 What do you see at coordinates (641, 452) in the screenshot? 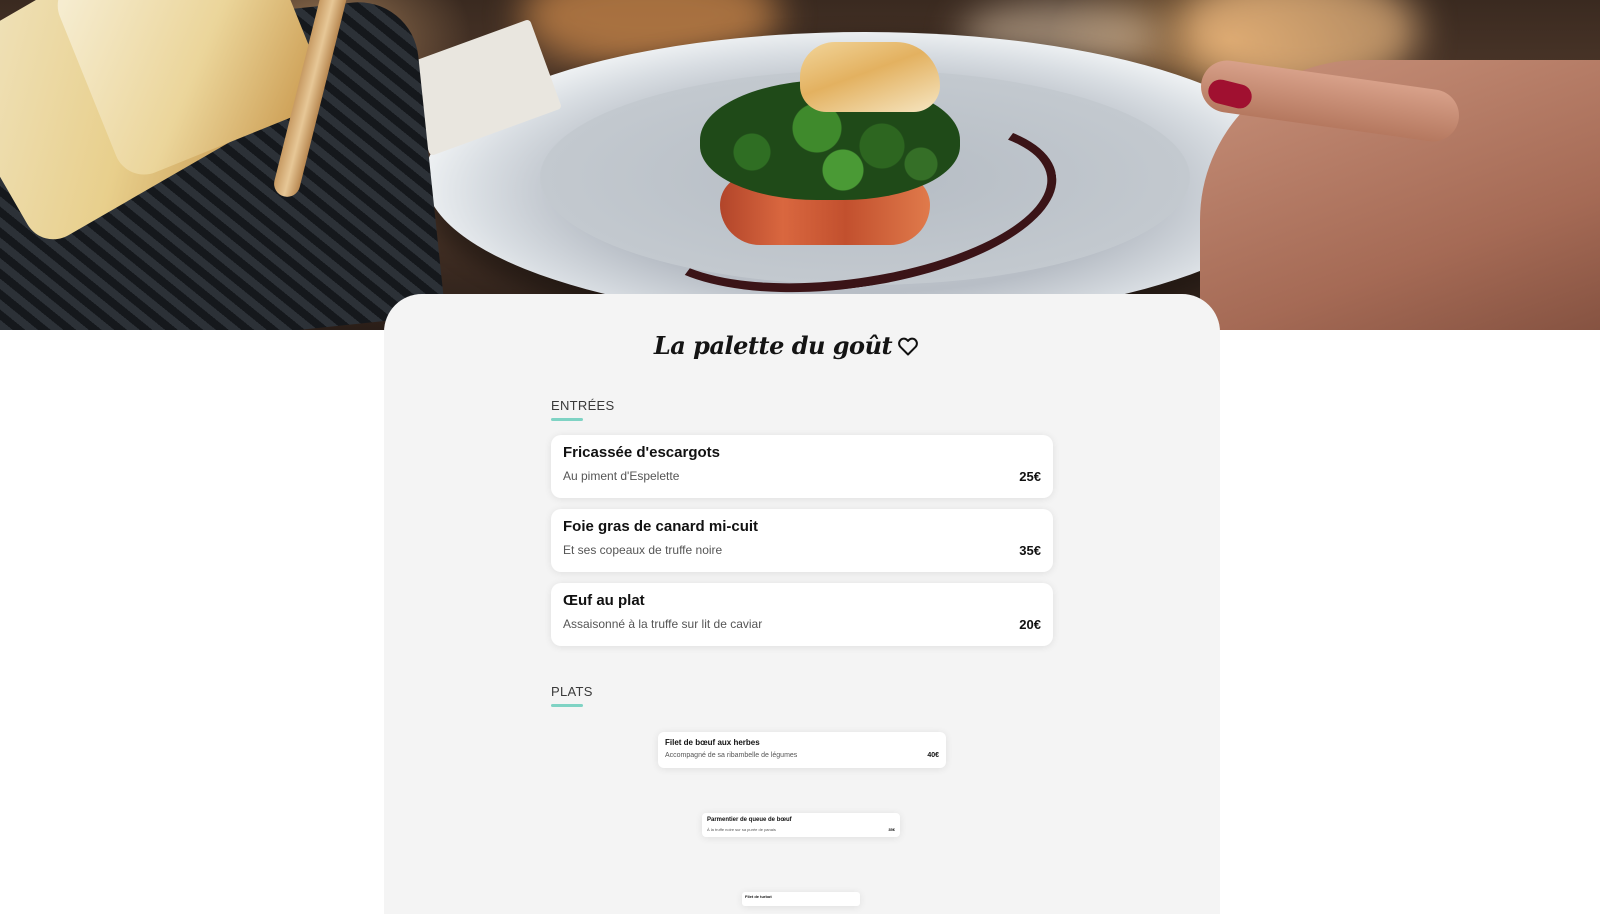
I see `dish-name: Fricassée d'escargots` at bounding box center [641, 452].